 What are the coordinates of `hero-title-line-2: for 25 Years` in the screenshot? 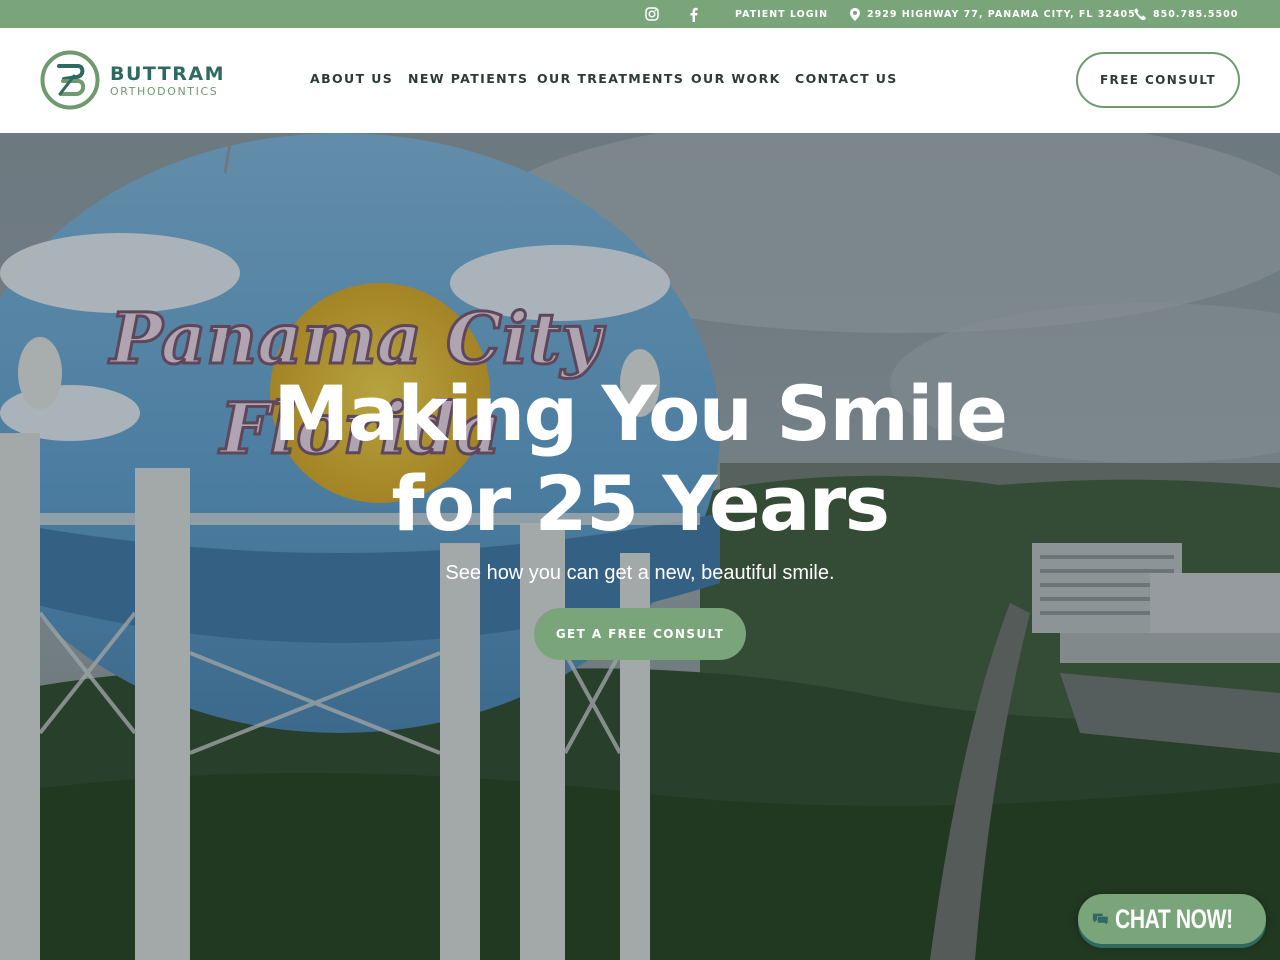 It's located at (640, 503).